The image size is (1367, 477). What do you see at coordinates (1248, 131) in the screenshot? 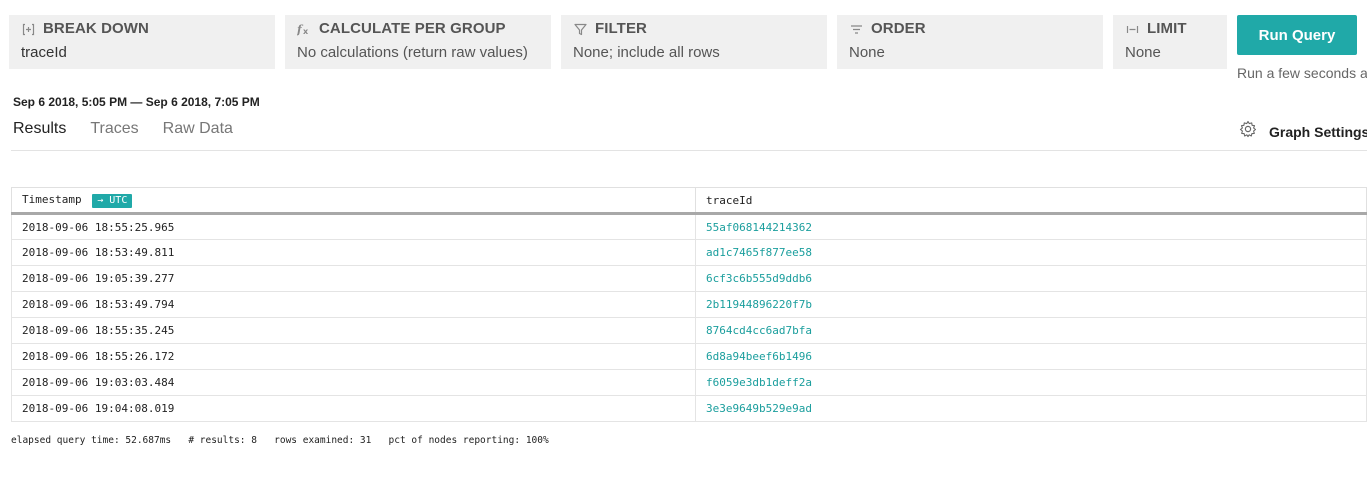
I see `gear-icon` at bounding box center [1248, 131].